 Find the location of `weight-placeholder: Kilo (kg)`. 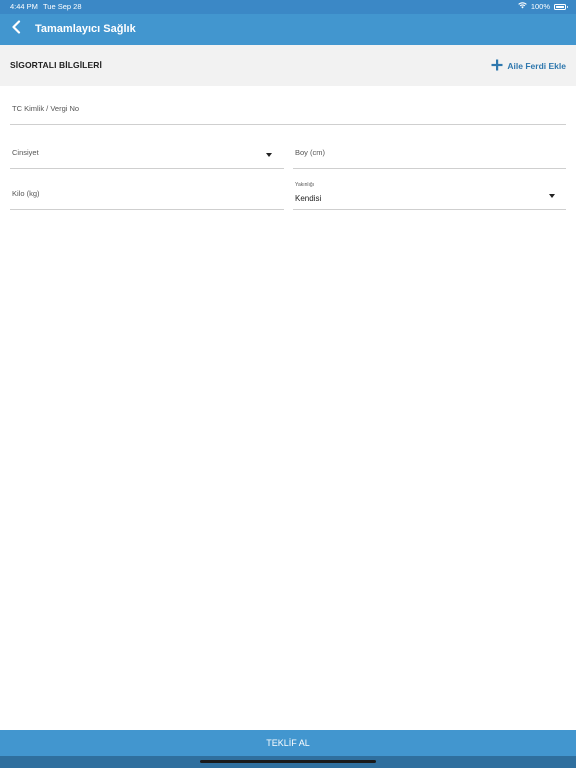

weight-placeholder: Kilo (kg) is located at coordinates (26, 193).